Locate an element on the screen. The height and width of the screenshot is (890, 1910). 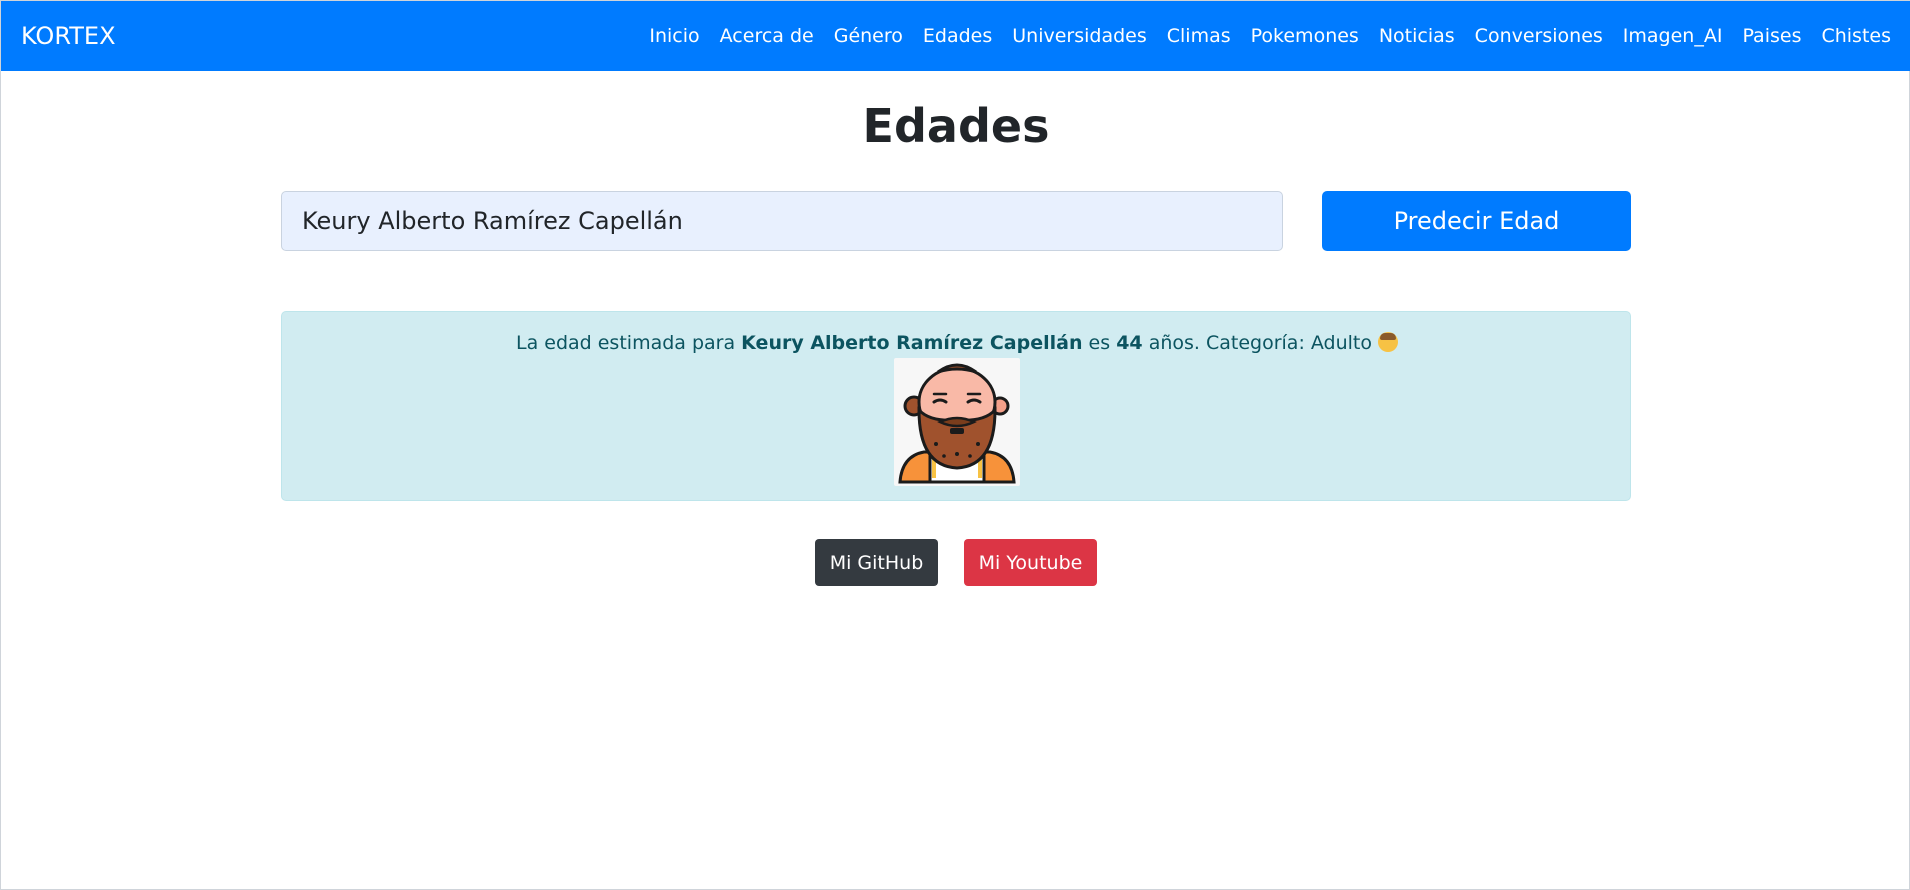
nav-link-pokemones: Pokemones is located at coordinates (1305, 36).